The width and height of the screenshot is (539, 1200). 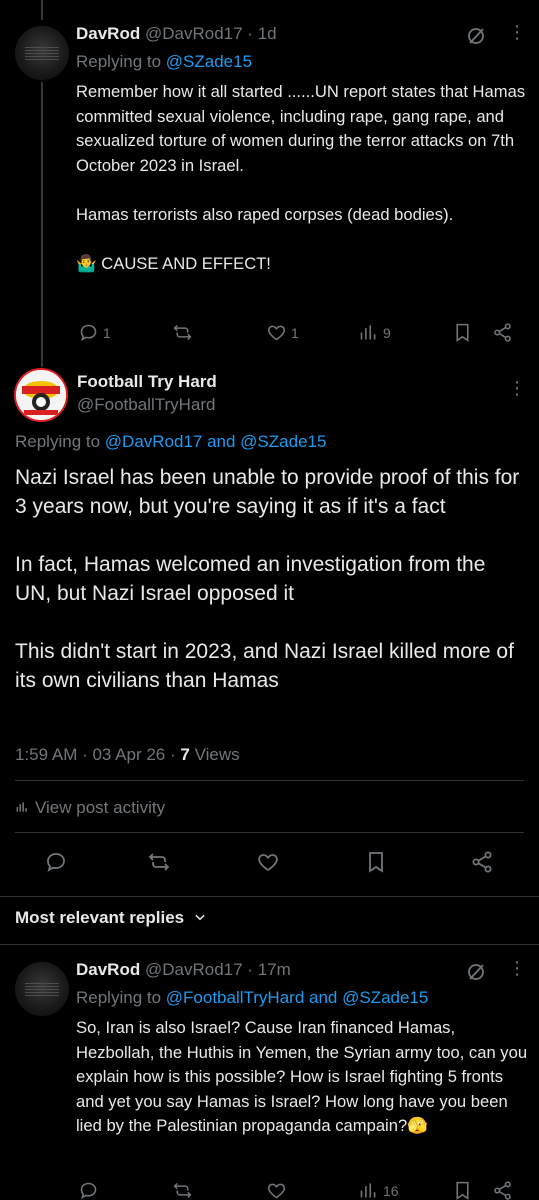 What do you see at coordinates (107, 332) in the screenshot?
I see `reply-count: 1` at bounding box center [107, 332].